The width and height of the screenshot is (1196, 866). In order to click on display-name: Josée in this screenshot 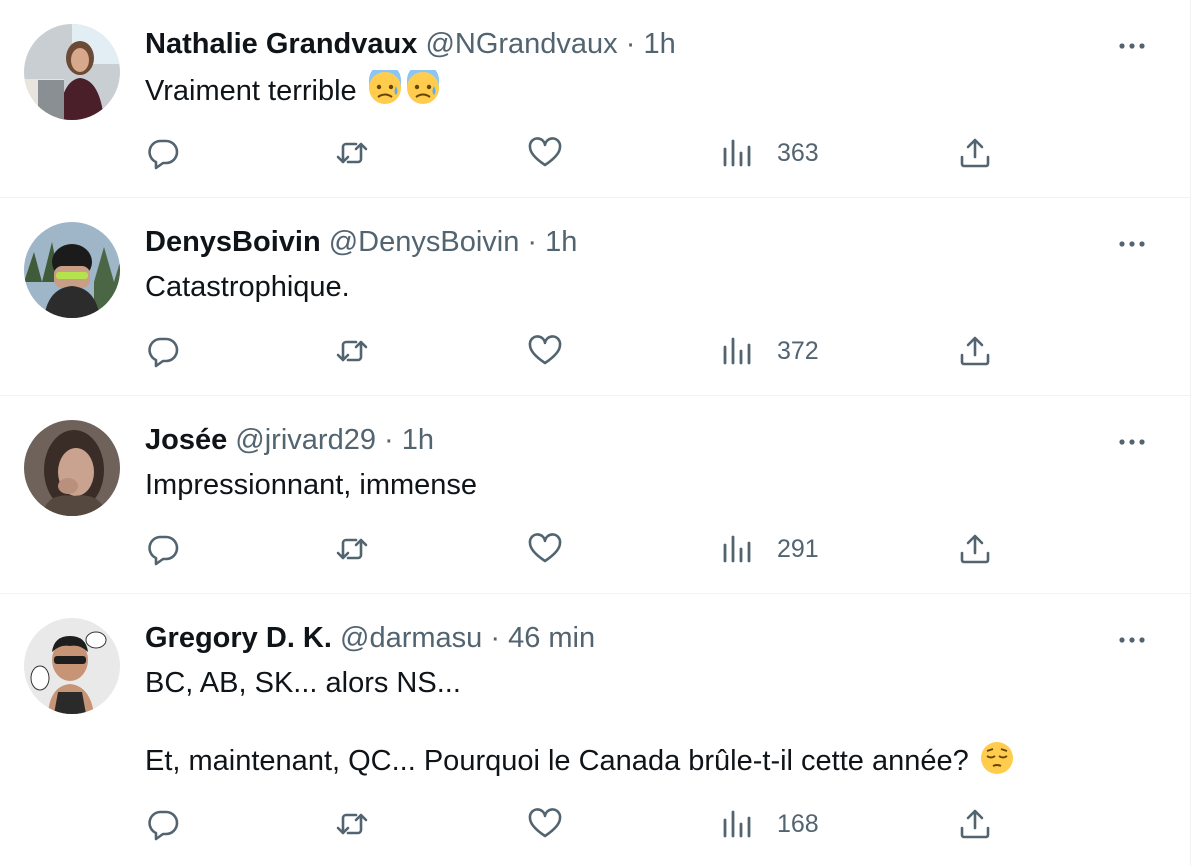, I will do `click(186, 440)`.